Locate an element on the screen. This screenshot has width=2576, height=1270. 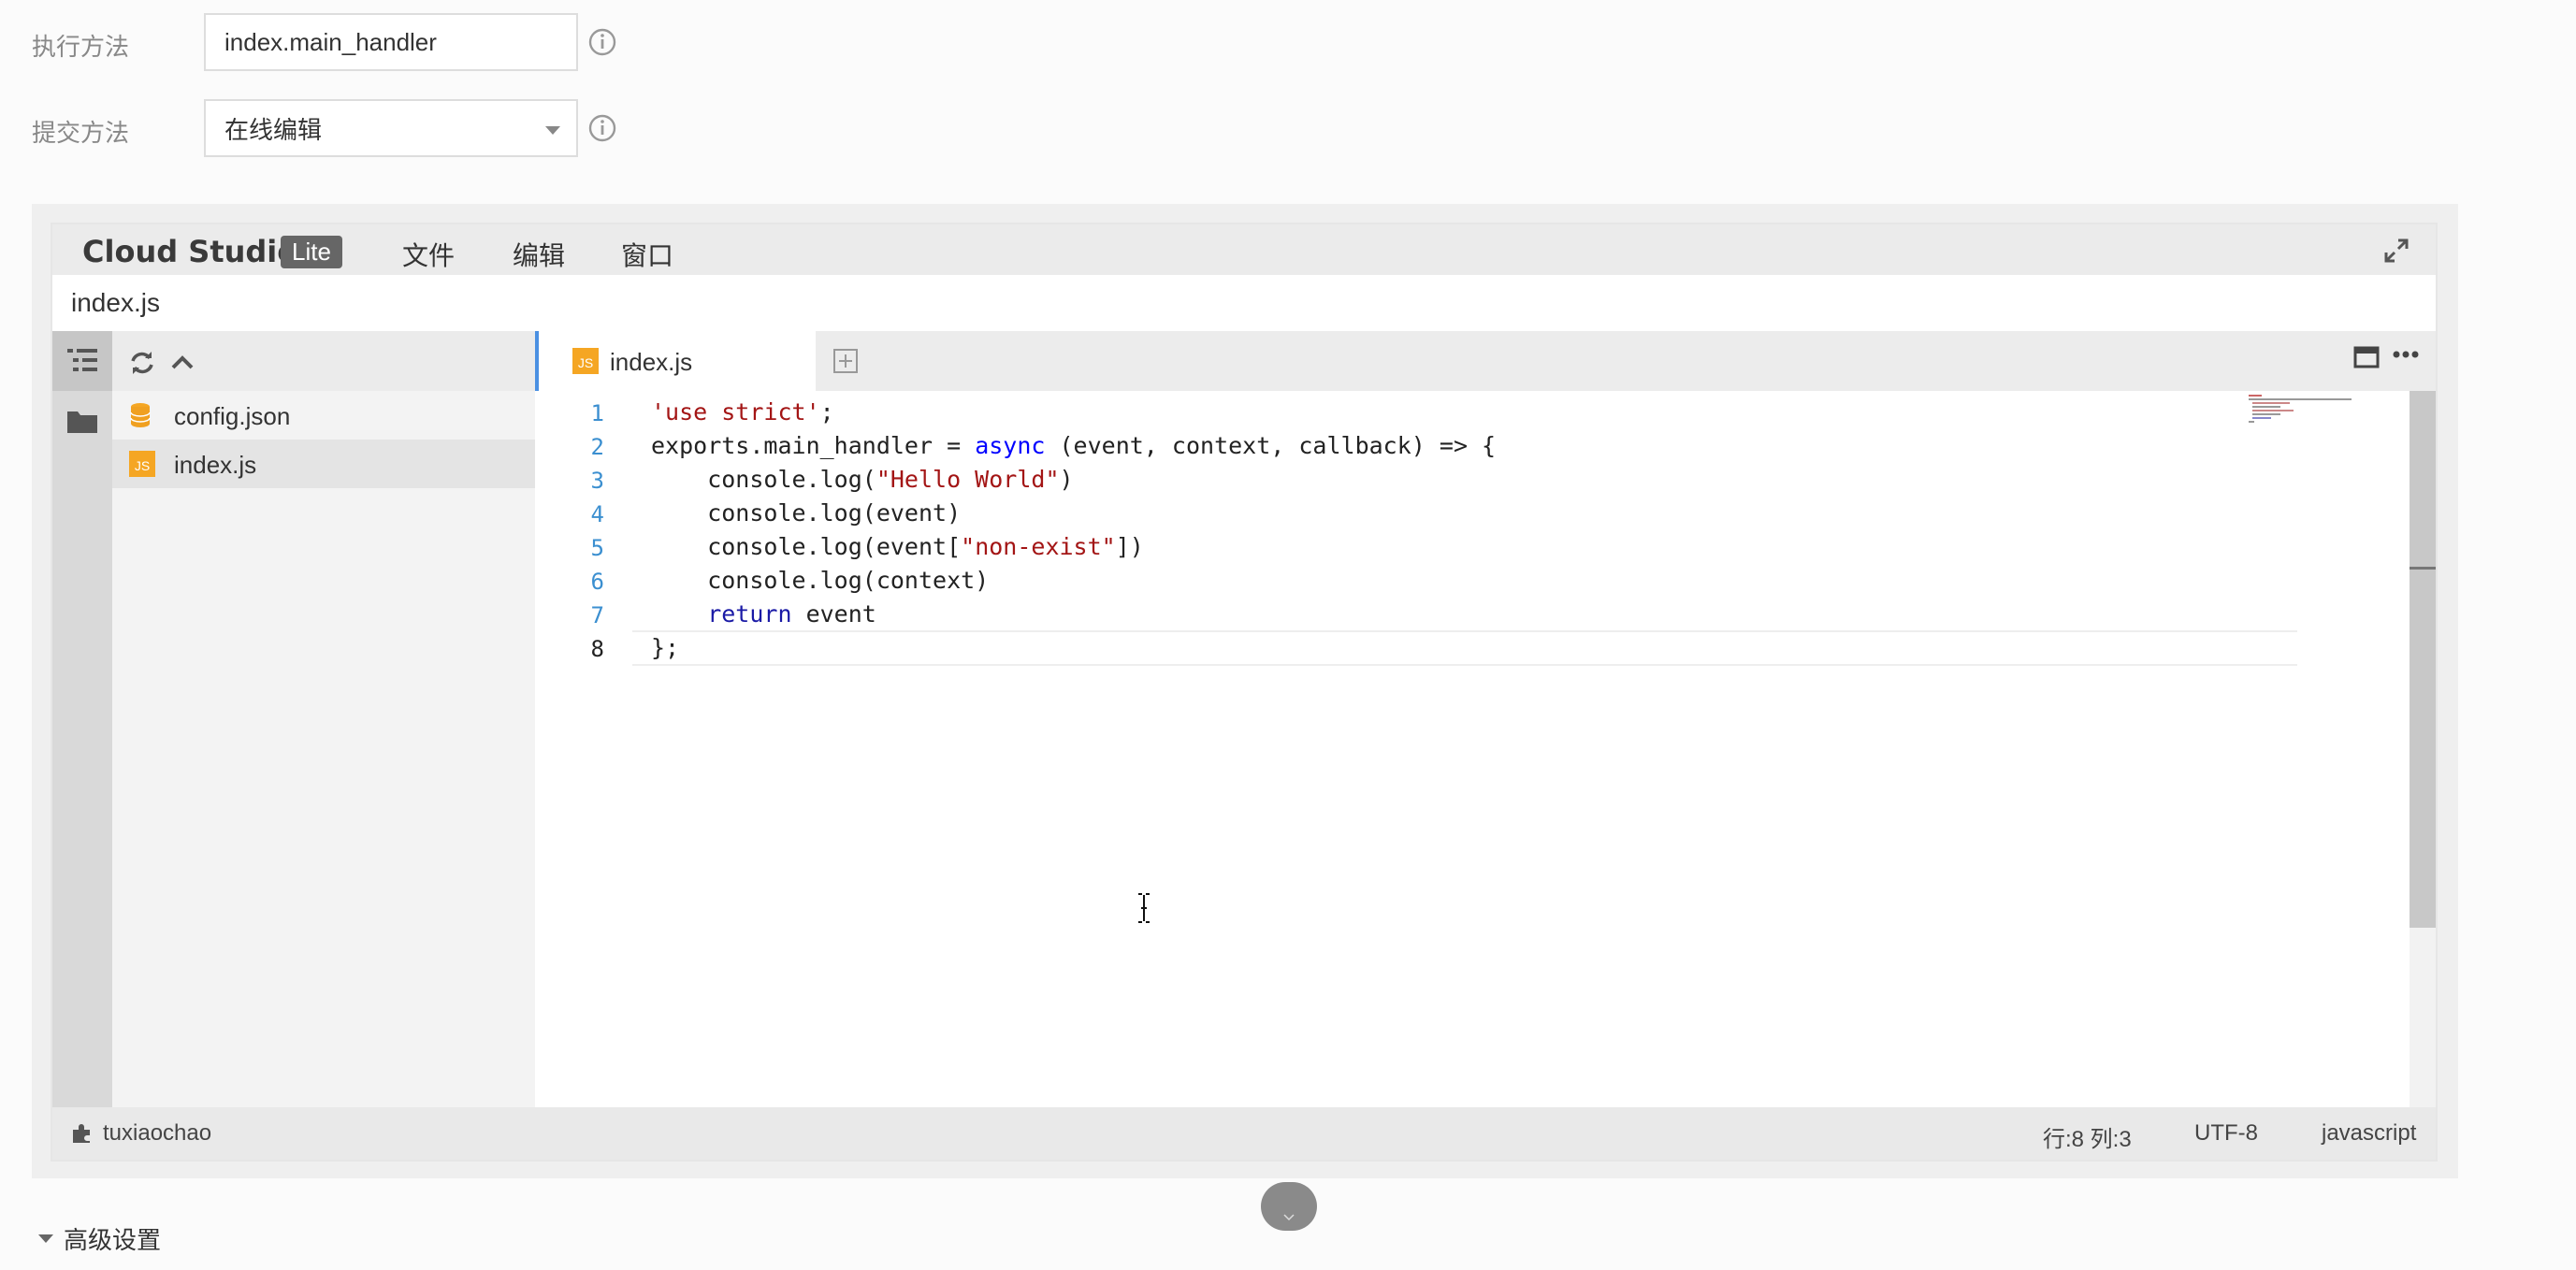
resize-handle is located at coordinates (1289, 1207).